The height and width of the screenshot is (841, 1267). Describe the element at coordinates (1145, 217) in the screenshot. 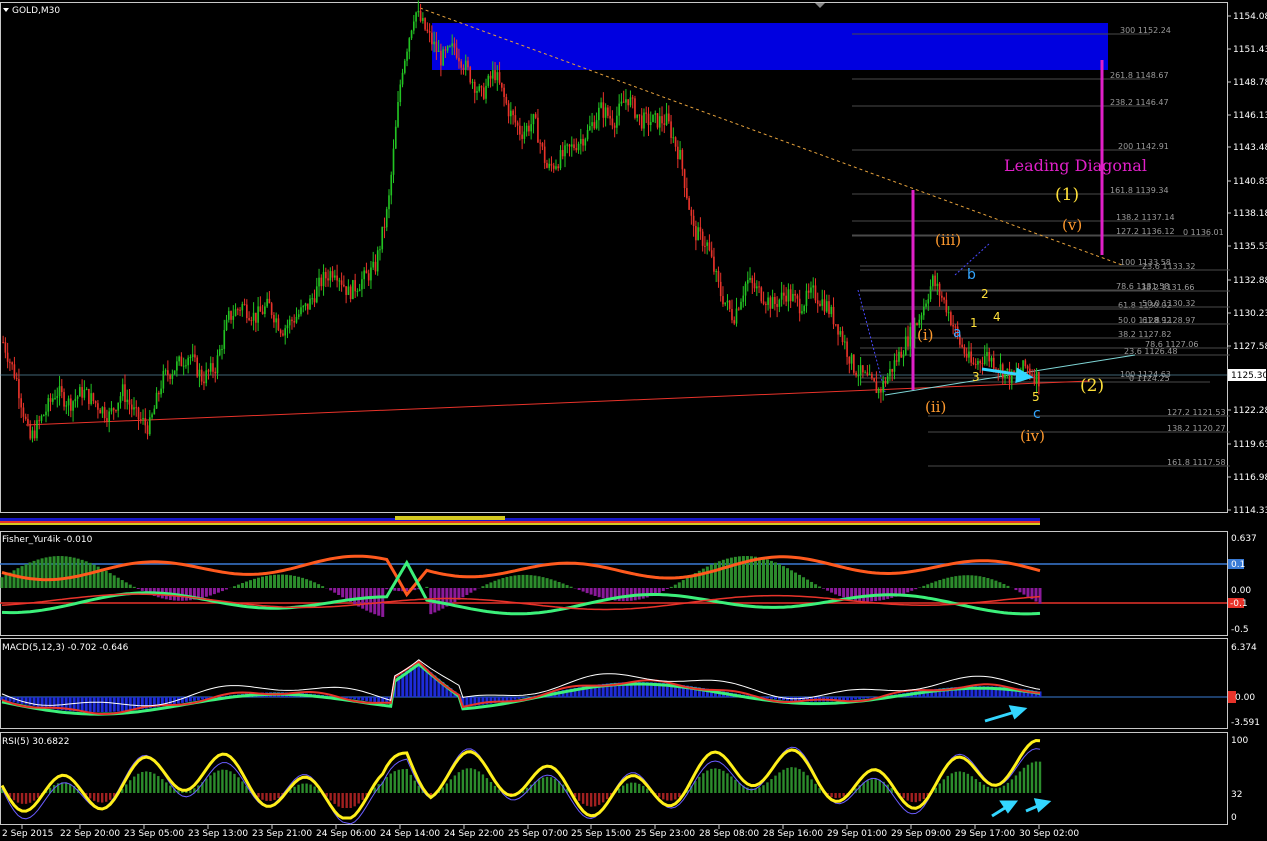

I see `fib-level-label: 138.2 1137.14` at that location.